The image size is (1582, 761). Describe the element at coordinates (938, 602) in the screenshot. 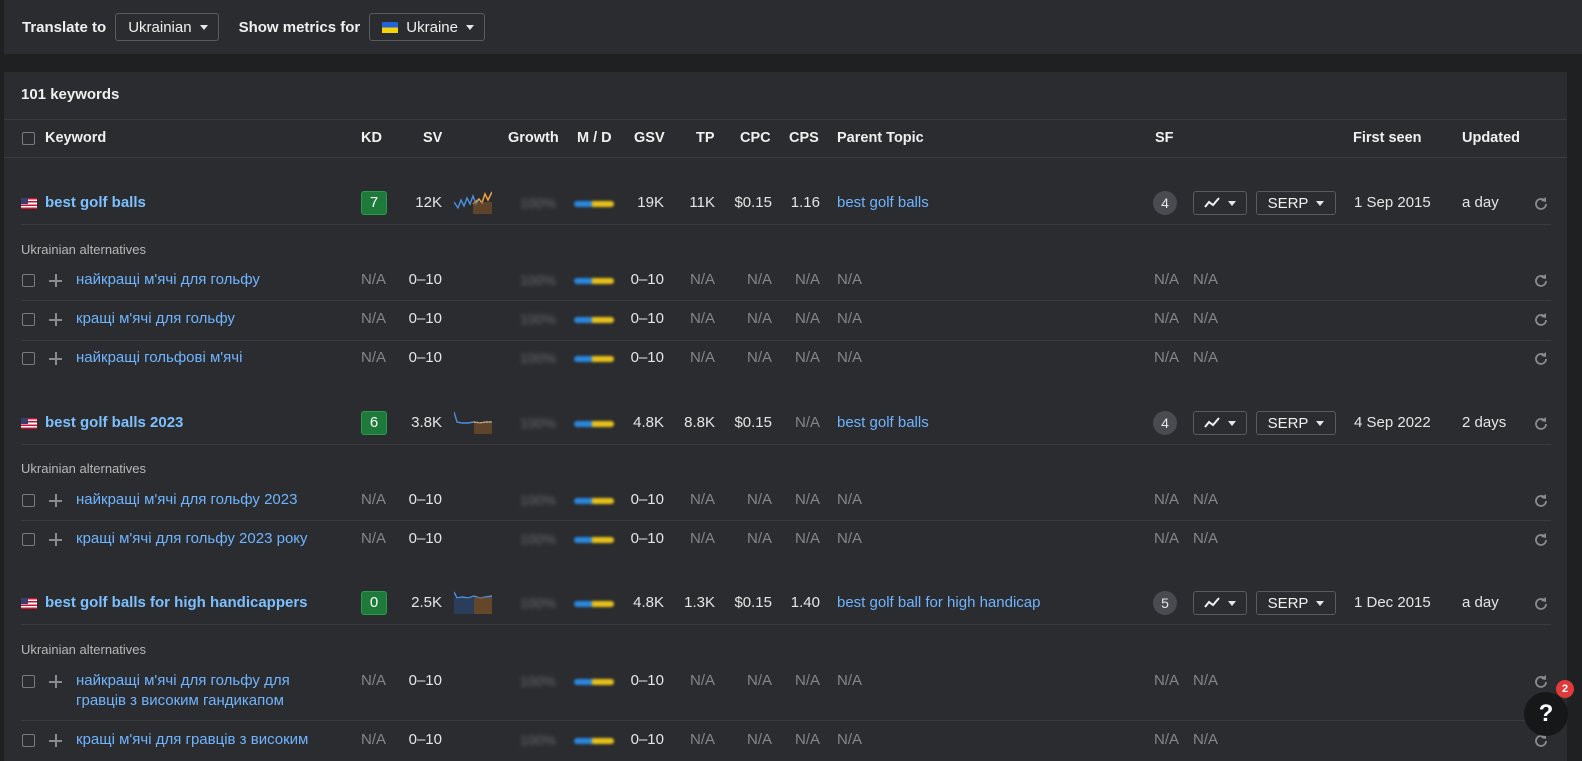

I see `parent-topic-link: best golf ball for high handicap` at that location.